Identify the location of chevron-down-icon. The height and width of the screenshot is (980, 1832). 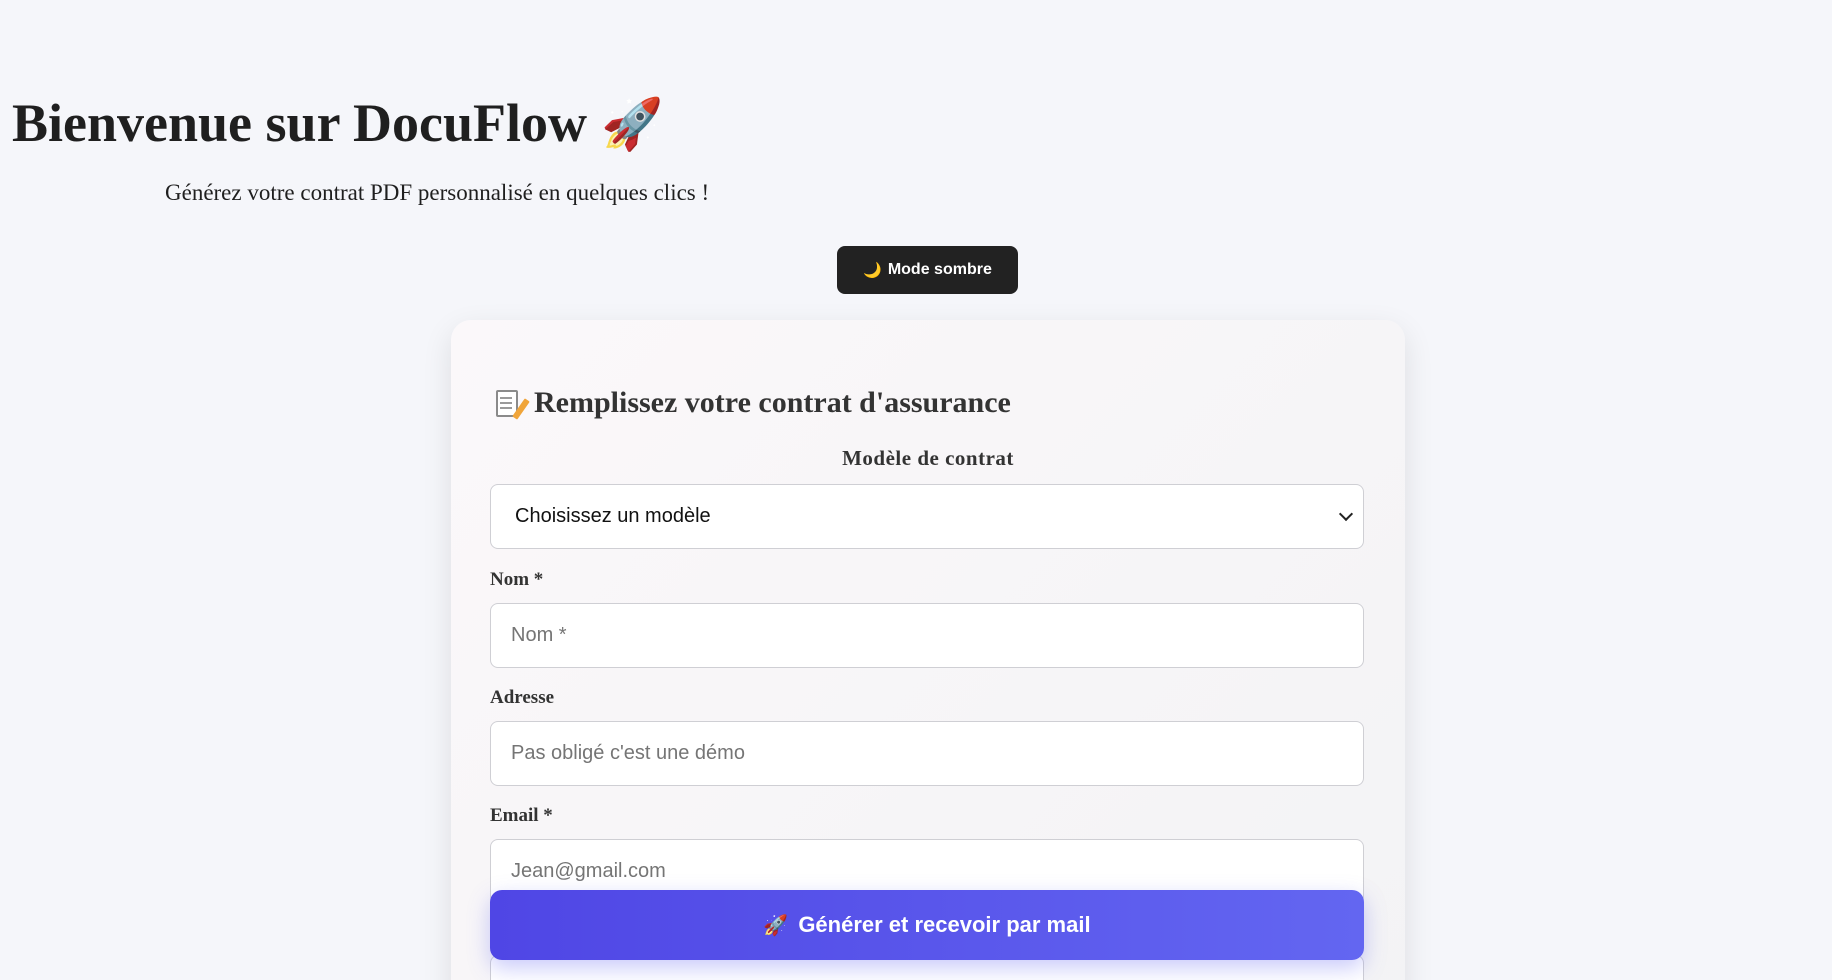
(1346, 514).